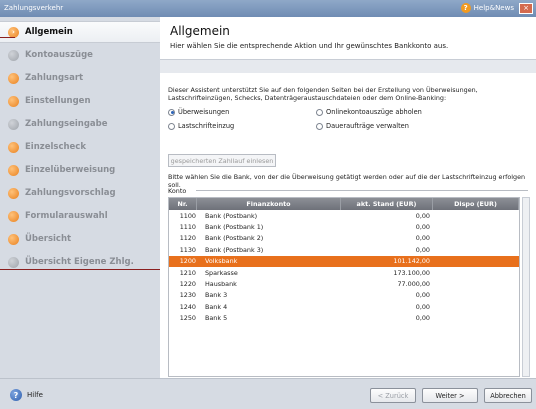 Image resolution: width=536 pixels, height=409 pixels. I want to click on cell-nr: 1220, so click(187, 284).